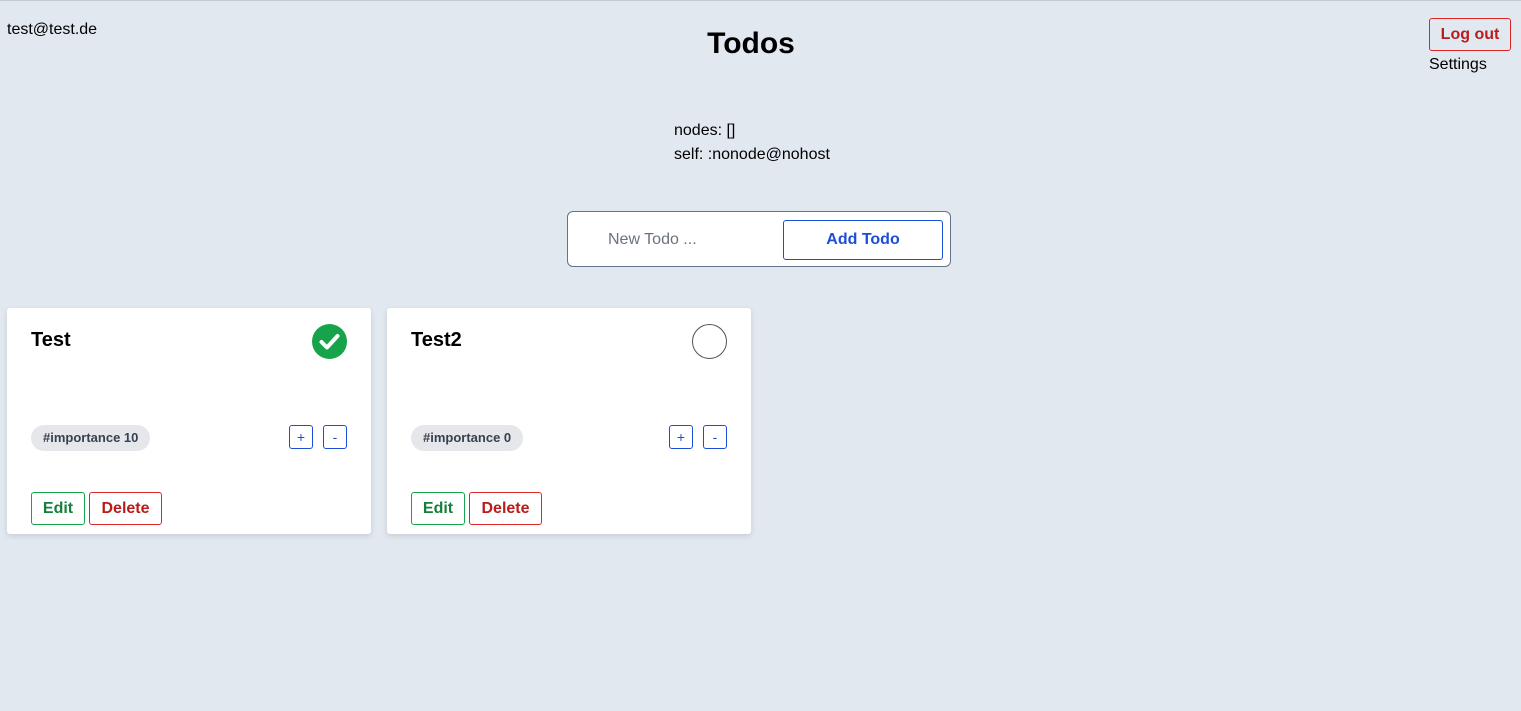  What do you see at coordinates (91, 438) in the screenshot?
I see `importance-tag: #importance 10` at bounding box center [91, 438].